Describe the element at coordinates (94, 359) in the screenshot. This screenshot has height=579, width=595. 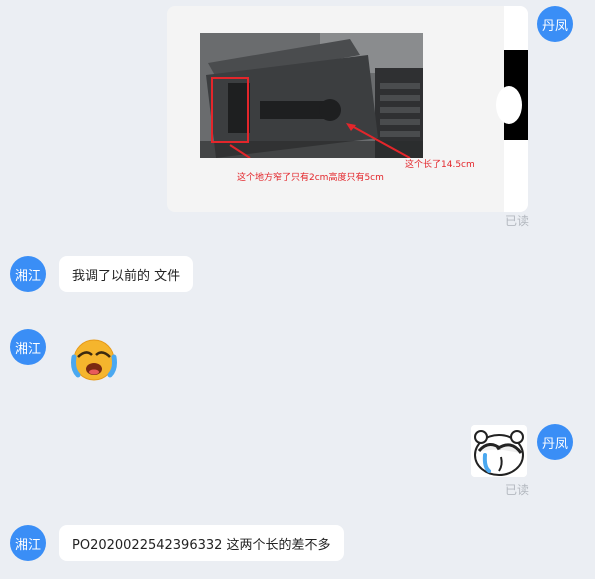
I see `crying-emoji` at that location.